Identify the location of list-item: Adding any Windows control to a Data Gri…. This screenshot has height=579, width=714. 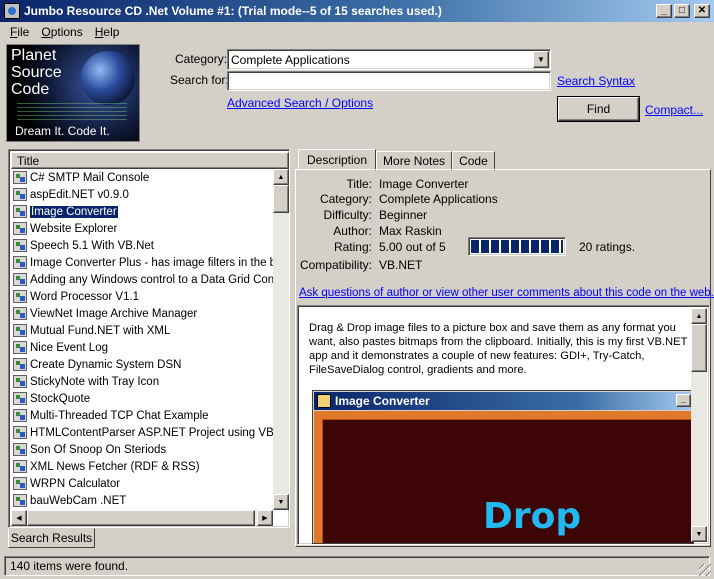
(142, 279).